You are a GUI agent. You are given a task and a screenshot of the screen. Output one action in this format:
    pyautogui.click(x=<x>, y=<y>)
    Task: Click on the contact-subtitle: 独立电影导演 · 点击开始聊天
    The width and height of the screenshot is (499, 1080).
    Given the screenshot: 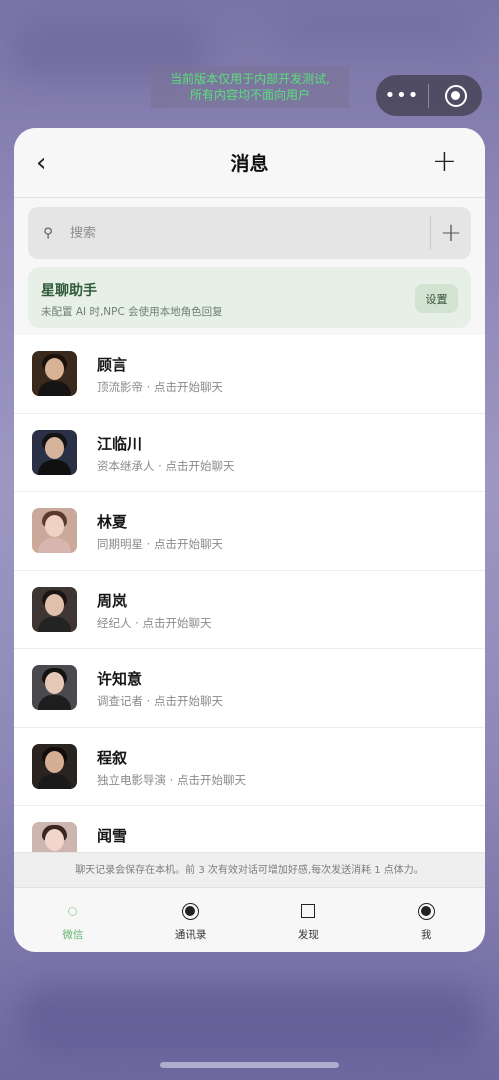 What is the action you would take?
    pyautogui.click(x=171, y=779)
    